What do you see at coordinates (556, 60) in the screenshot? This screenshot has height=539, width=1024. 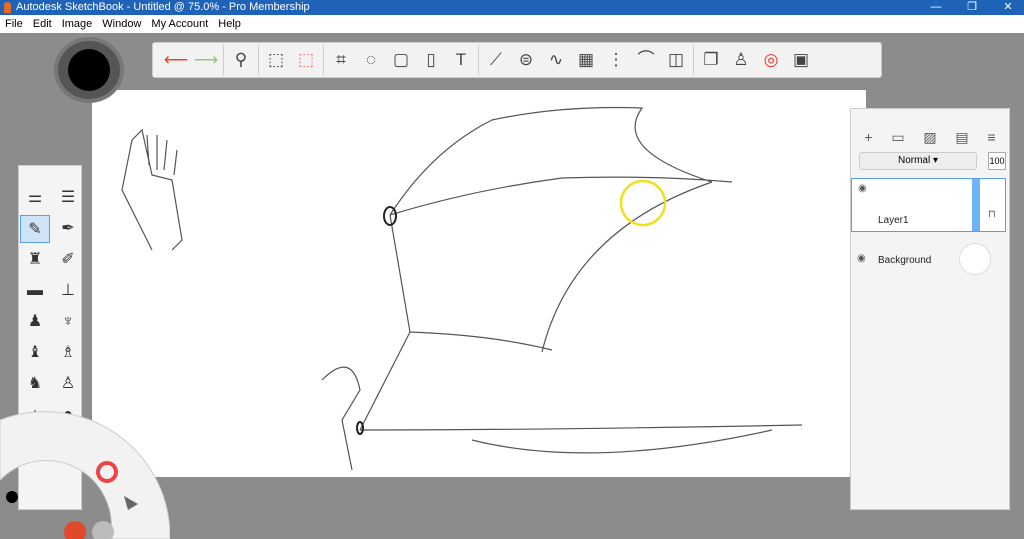 I see `french-curve-icon: ∿` at bounding box center [556, 60].